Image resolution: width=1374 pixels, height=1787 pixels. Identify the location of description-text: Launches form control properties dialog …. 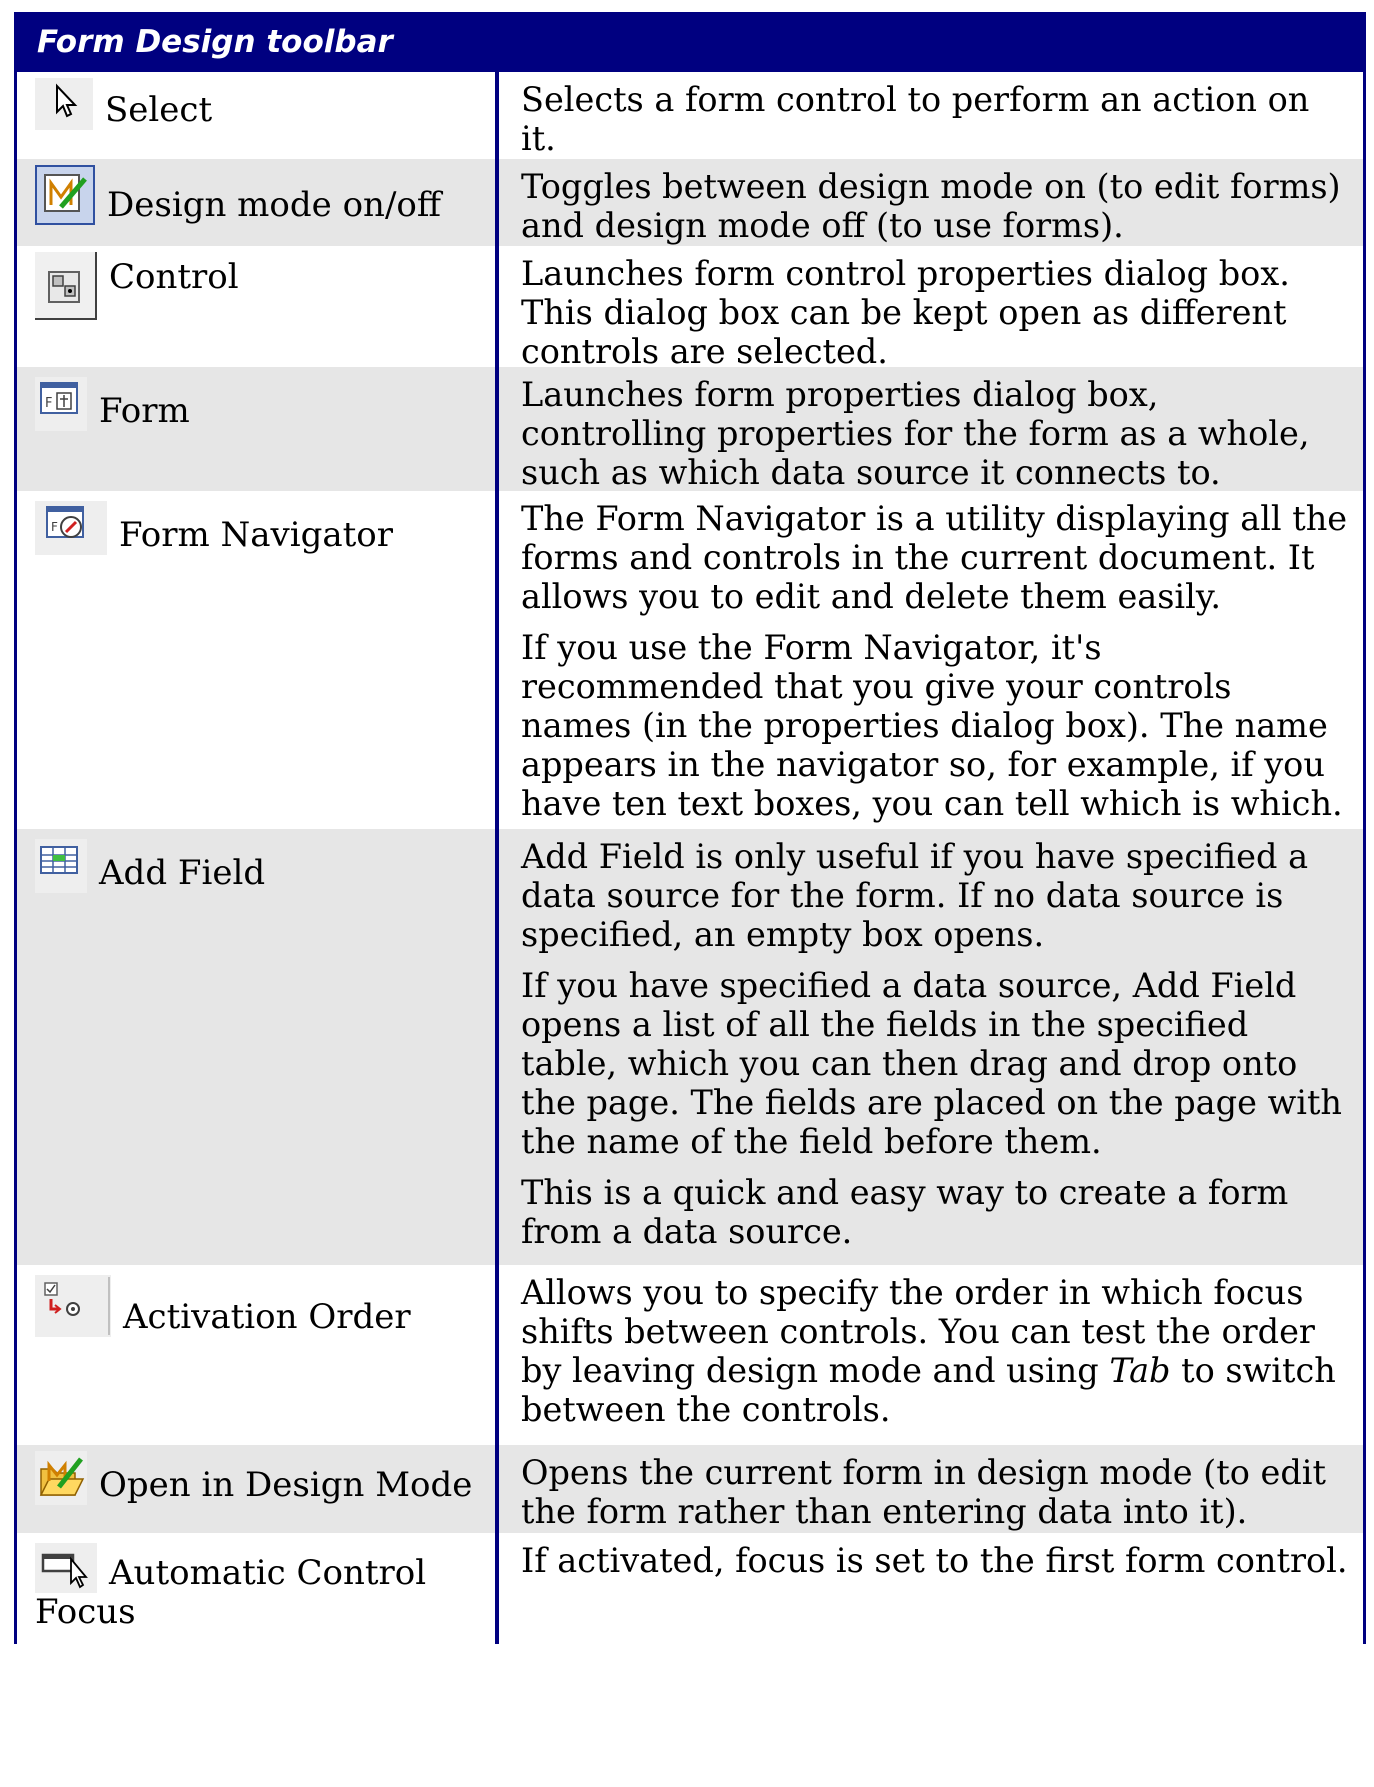
(905, 312).